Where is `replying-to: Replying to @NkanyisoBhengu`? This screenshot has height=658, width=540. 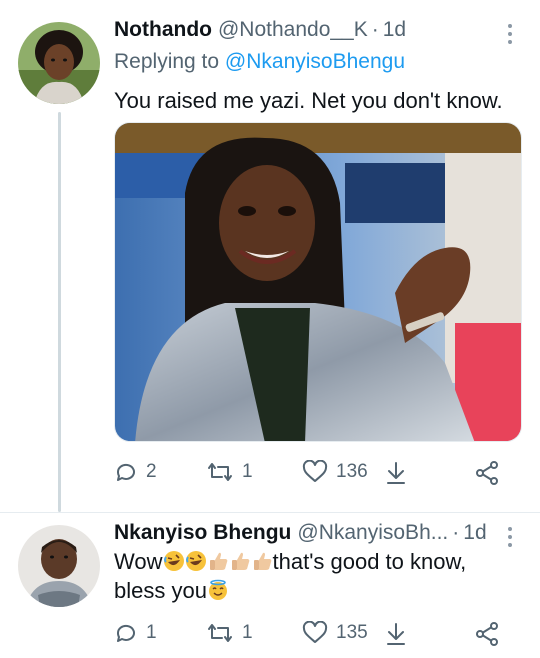 replying-to: Replying to @NkanyisoBhengu is located at coordinates (259, 62).